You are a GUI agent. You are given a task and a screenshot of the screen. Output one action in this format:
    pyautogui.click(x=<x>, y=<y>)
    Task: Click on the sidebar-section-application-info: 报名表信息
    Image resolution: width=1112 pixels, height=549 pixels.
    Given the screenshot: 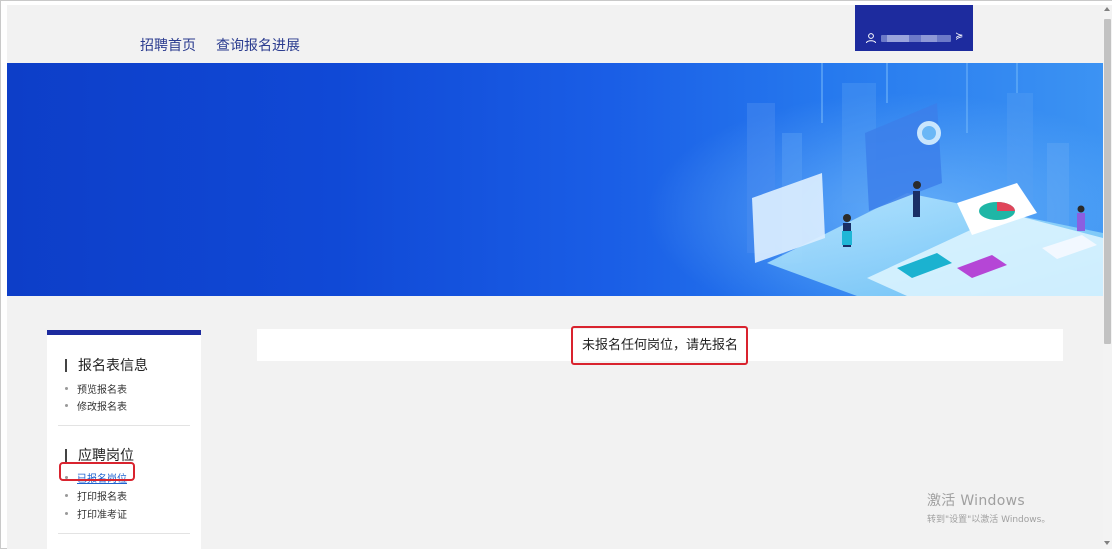 What is the action you would take?
    pyautogui.click(x=106, y=365)
    